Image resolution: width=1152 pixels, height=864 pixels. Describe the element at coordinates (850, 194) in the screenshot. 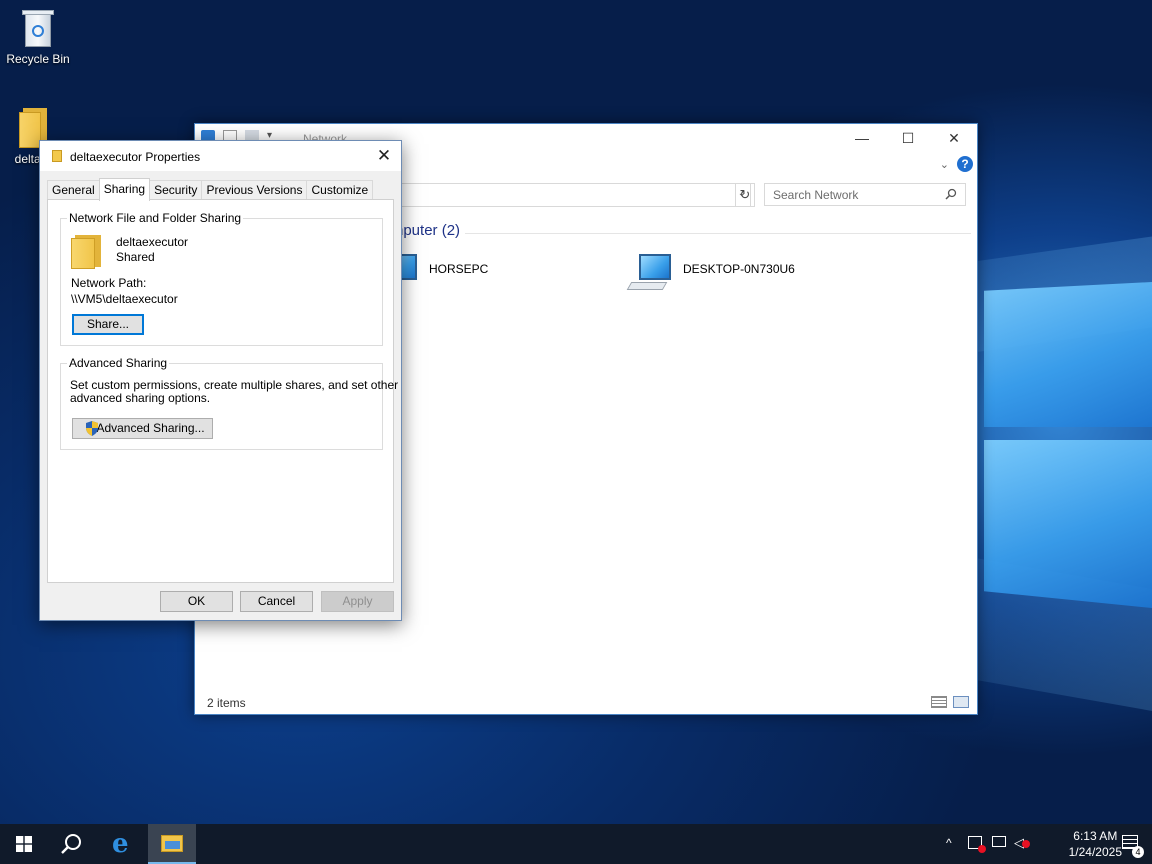

I see `search-input` at that location.